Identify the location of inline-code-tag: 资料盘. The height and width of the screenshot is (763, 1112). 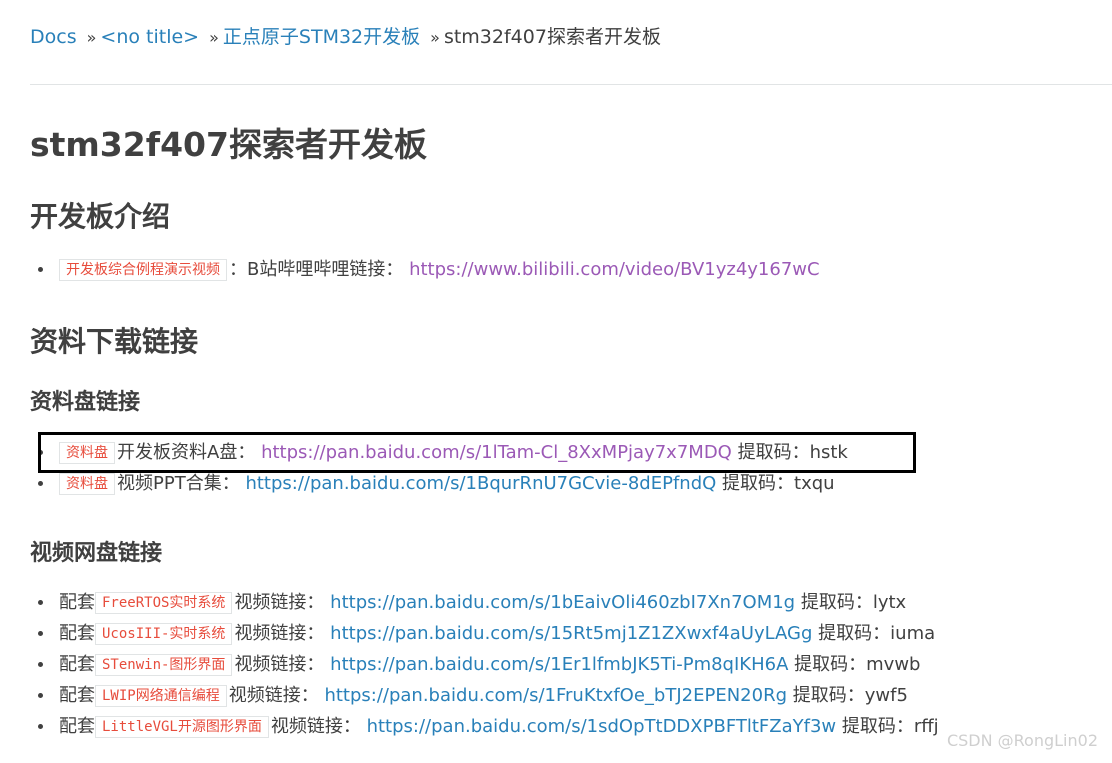
(87, 484).